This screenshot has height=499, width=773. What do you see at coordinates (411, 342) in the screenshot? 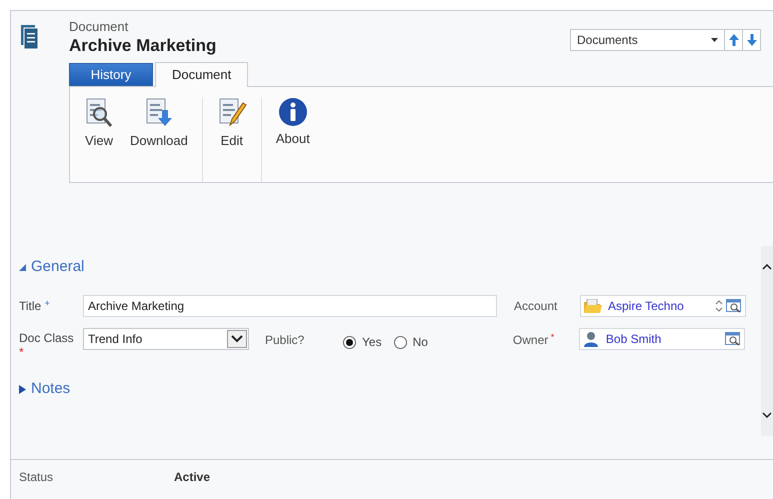
I see `radio-option: No` at bounding box center [411, 342].